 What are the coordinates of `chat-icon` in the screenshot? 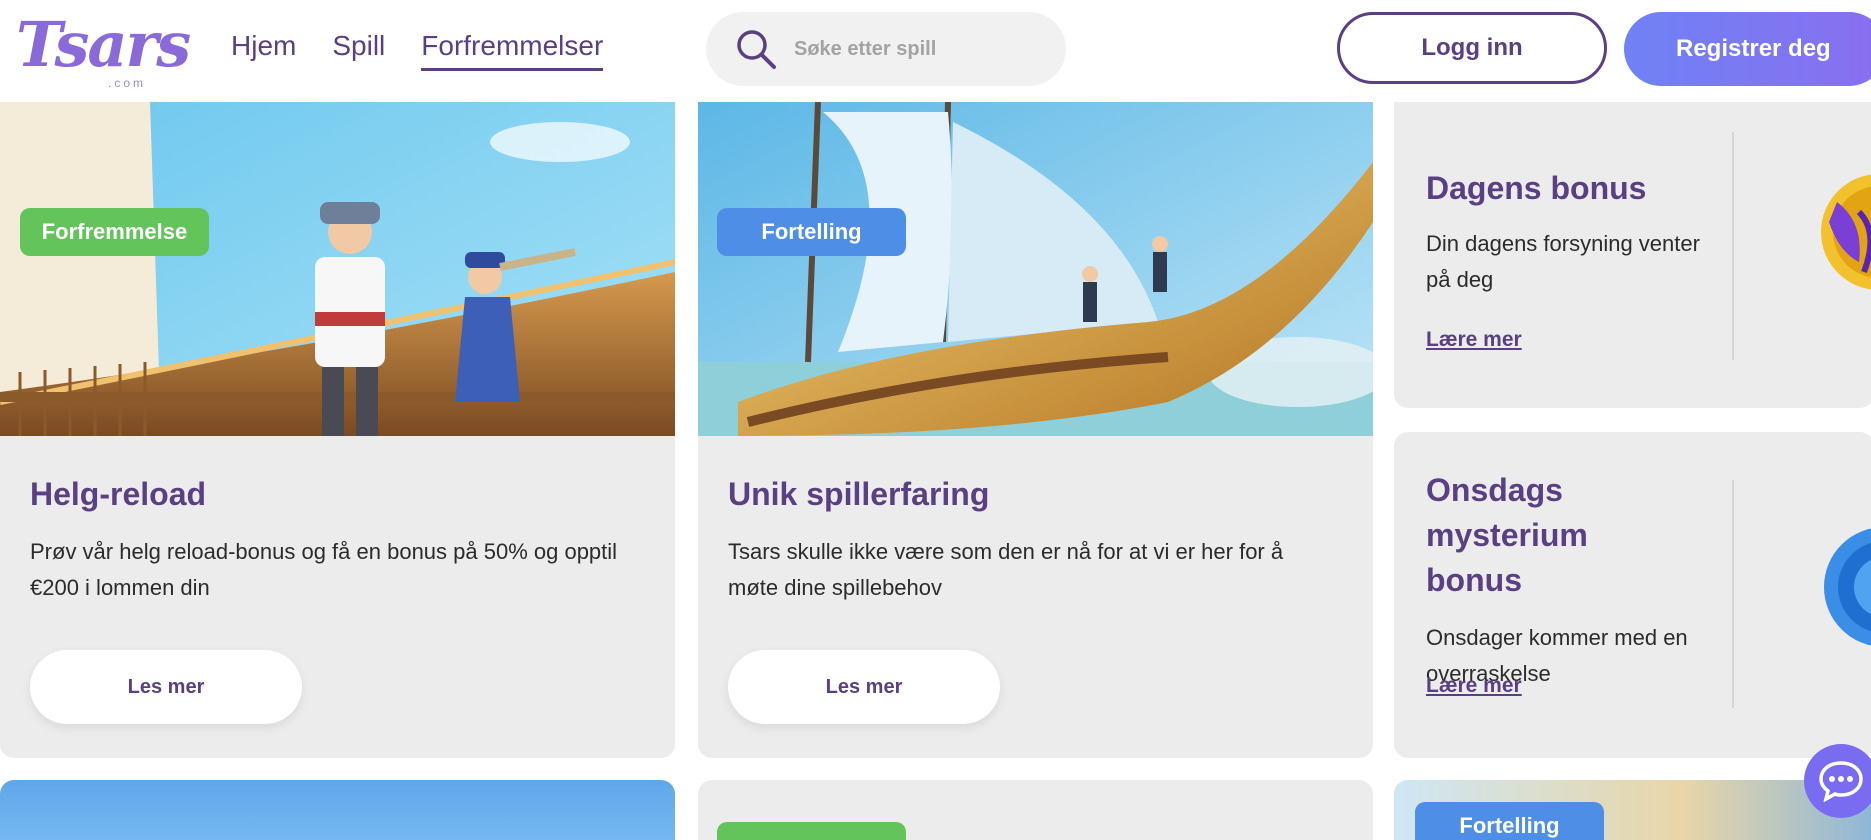 It's located at (1841, 781).